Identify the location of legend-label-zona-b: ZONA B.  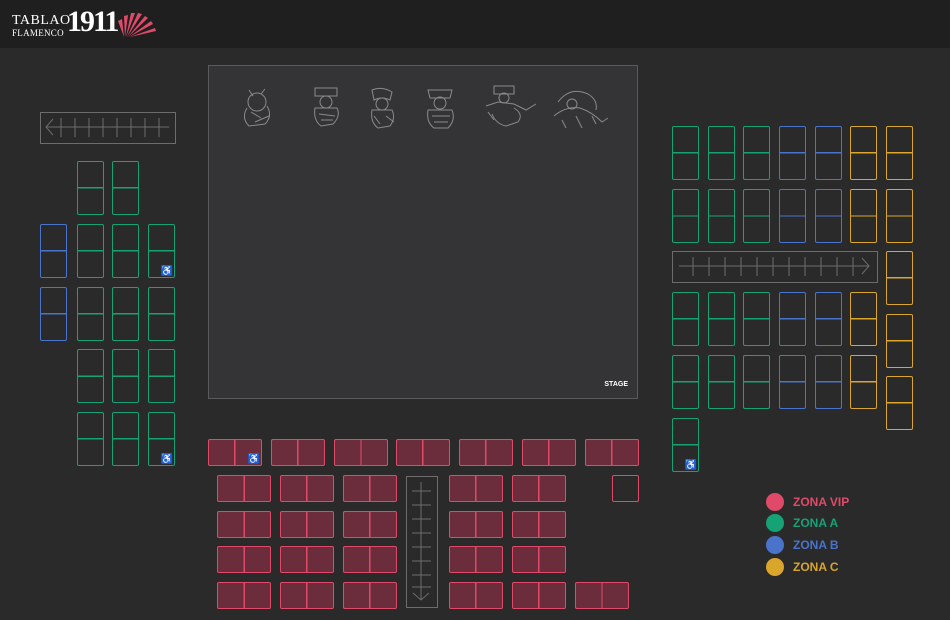
(816, 545).